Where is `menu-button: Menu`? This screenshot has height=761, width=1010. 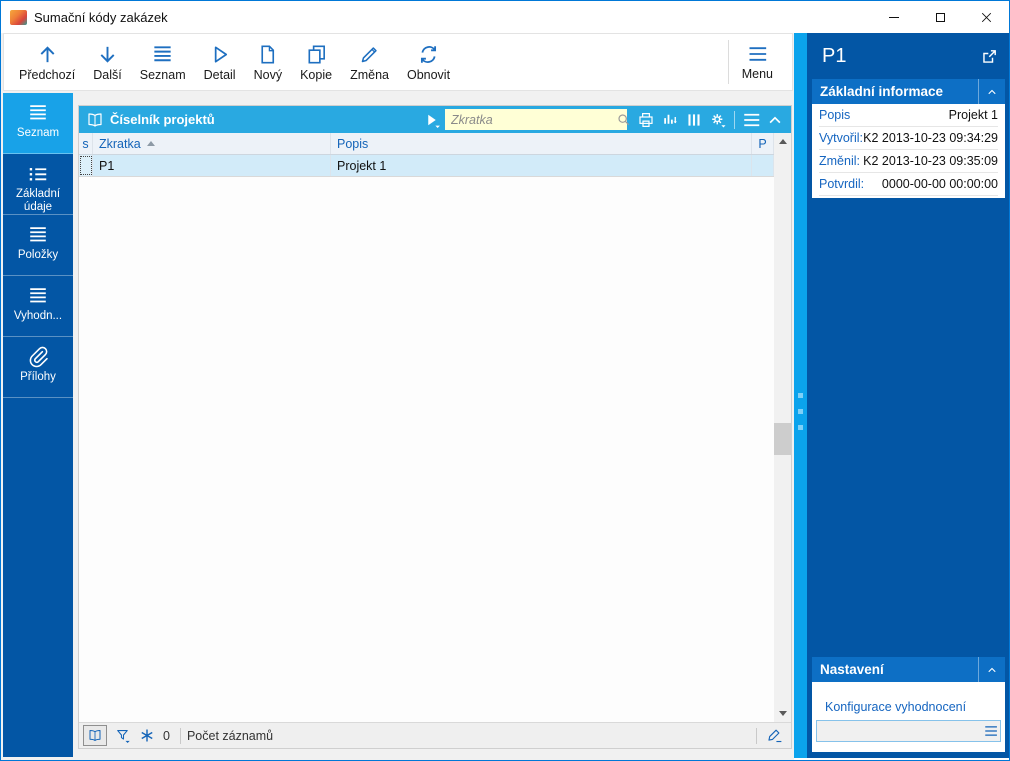
menu-button: Menu is located at coordinates (757, 62).